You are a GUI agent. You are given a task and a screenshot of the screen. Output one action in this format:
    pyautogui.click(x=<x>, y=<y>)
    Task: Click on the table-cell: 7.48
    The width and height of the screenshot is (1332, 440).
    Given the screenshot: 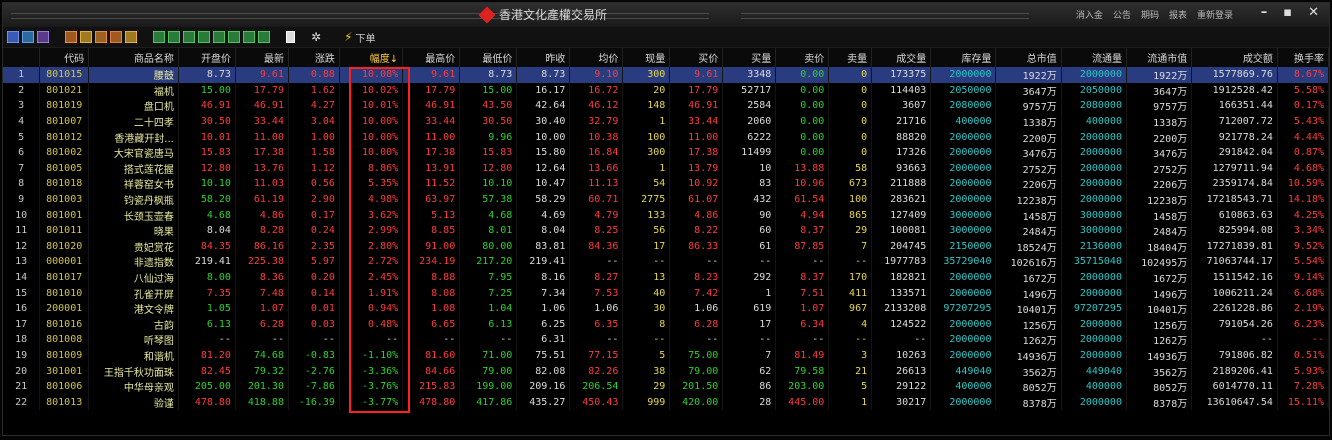 What is the action you would take?
    pyautogui.click(x=262, y=293)
    